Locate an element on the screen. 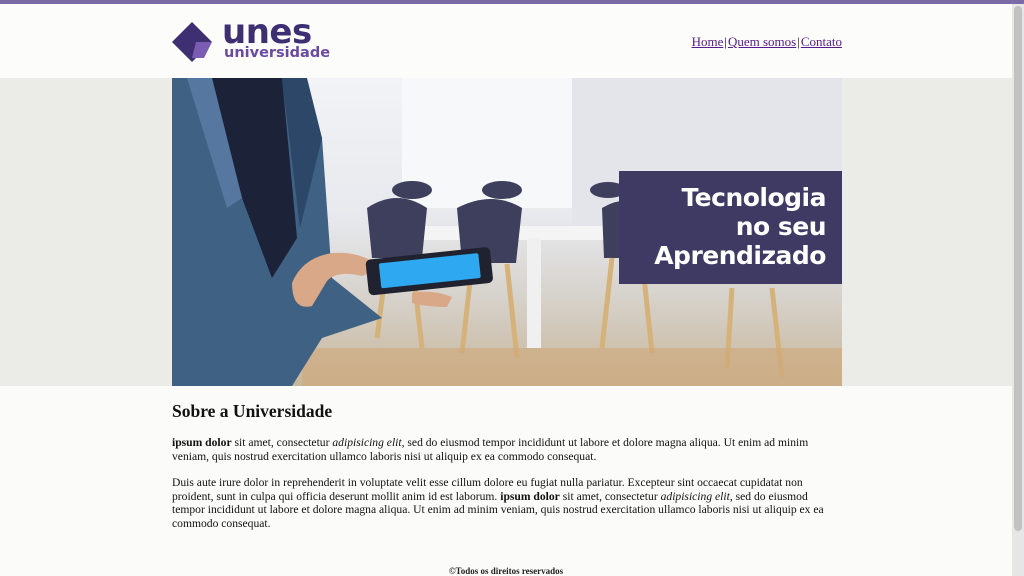  nav-link-contato: Contato is located at coordinates (821, 41).